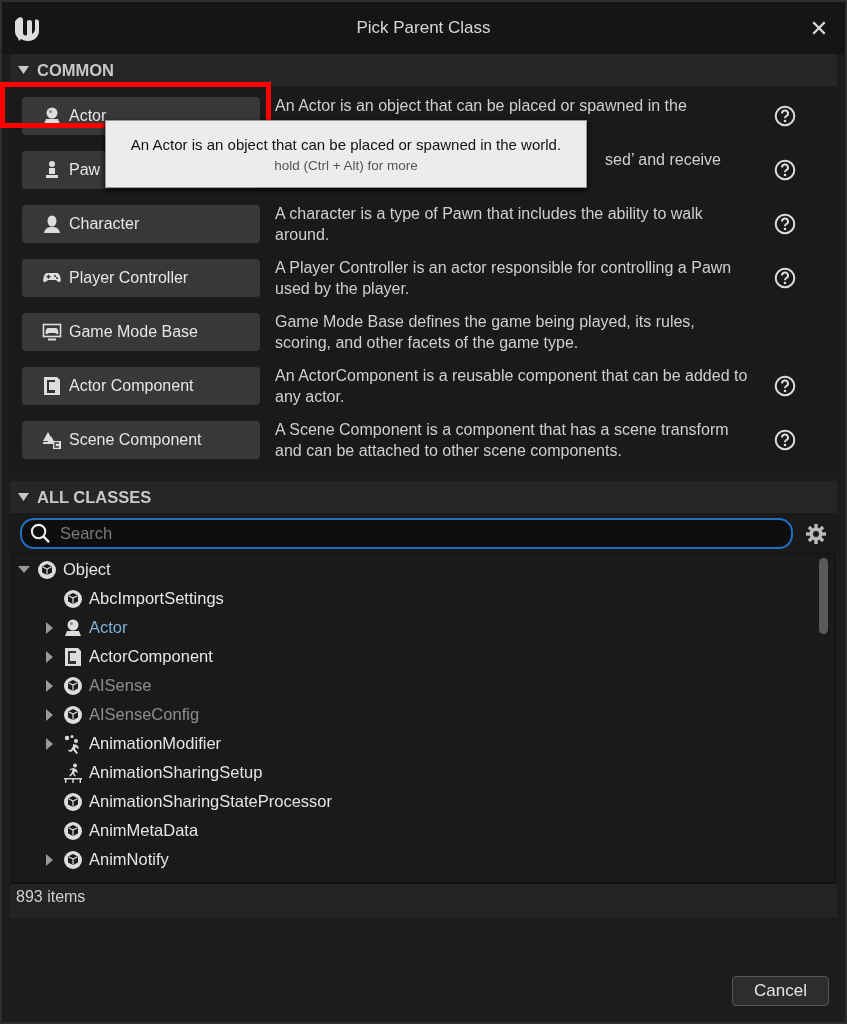  What do you see at coordinates (108, 627) in the screenshot?
I see `class-tree-item: Actor` at bounding box center [108, 627].